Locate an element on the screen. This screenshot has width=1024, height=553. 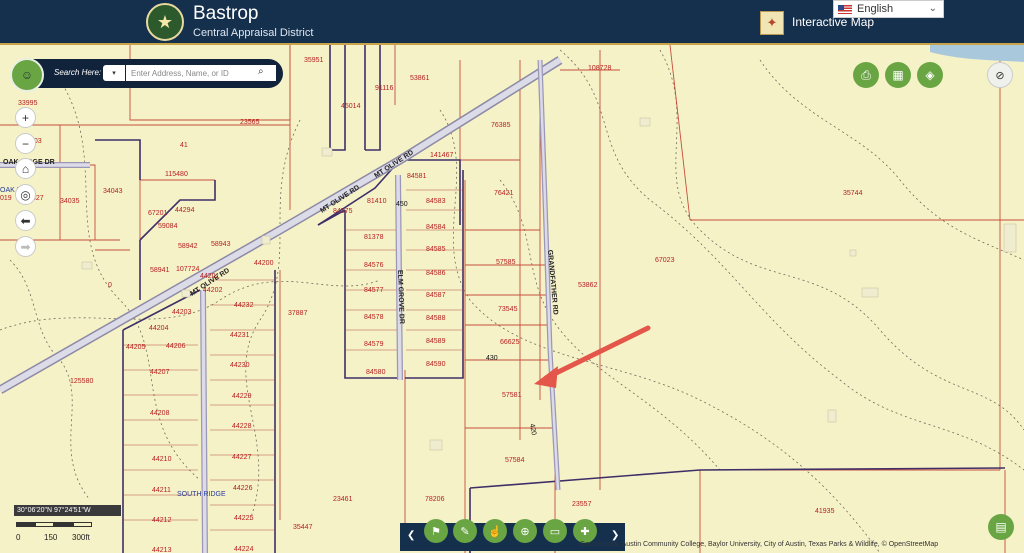
parcel-id: 44213 is located at coordinates (162, 550).